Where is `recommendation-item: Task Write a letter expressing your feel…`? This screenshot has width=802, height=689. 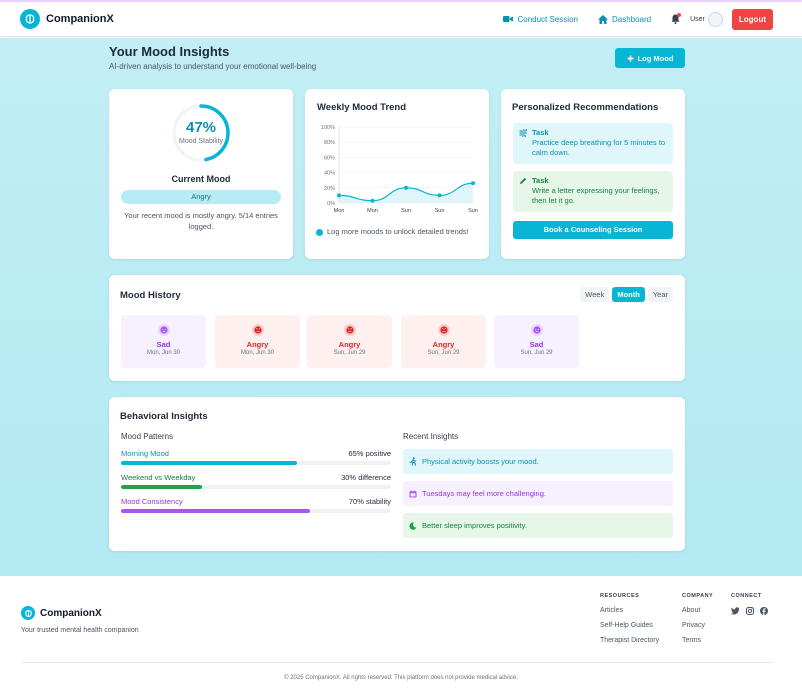 recommendation-item: Task Write a letter expressing your feel… is located at coordinates (593, 191).